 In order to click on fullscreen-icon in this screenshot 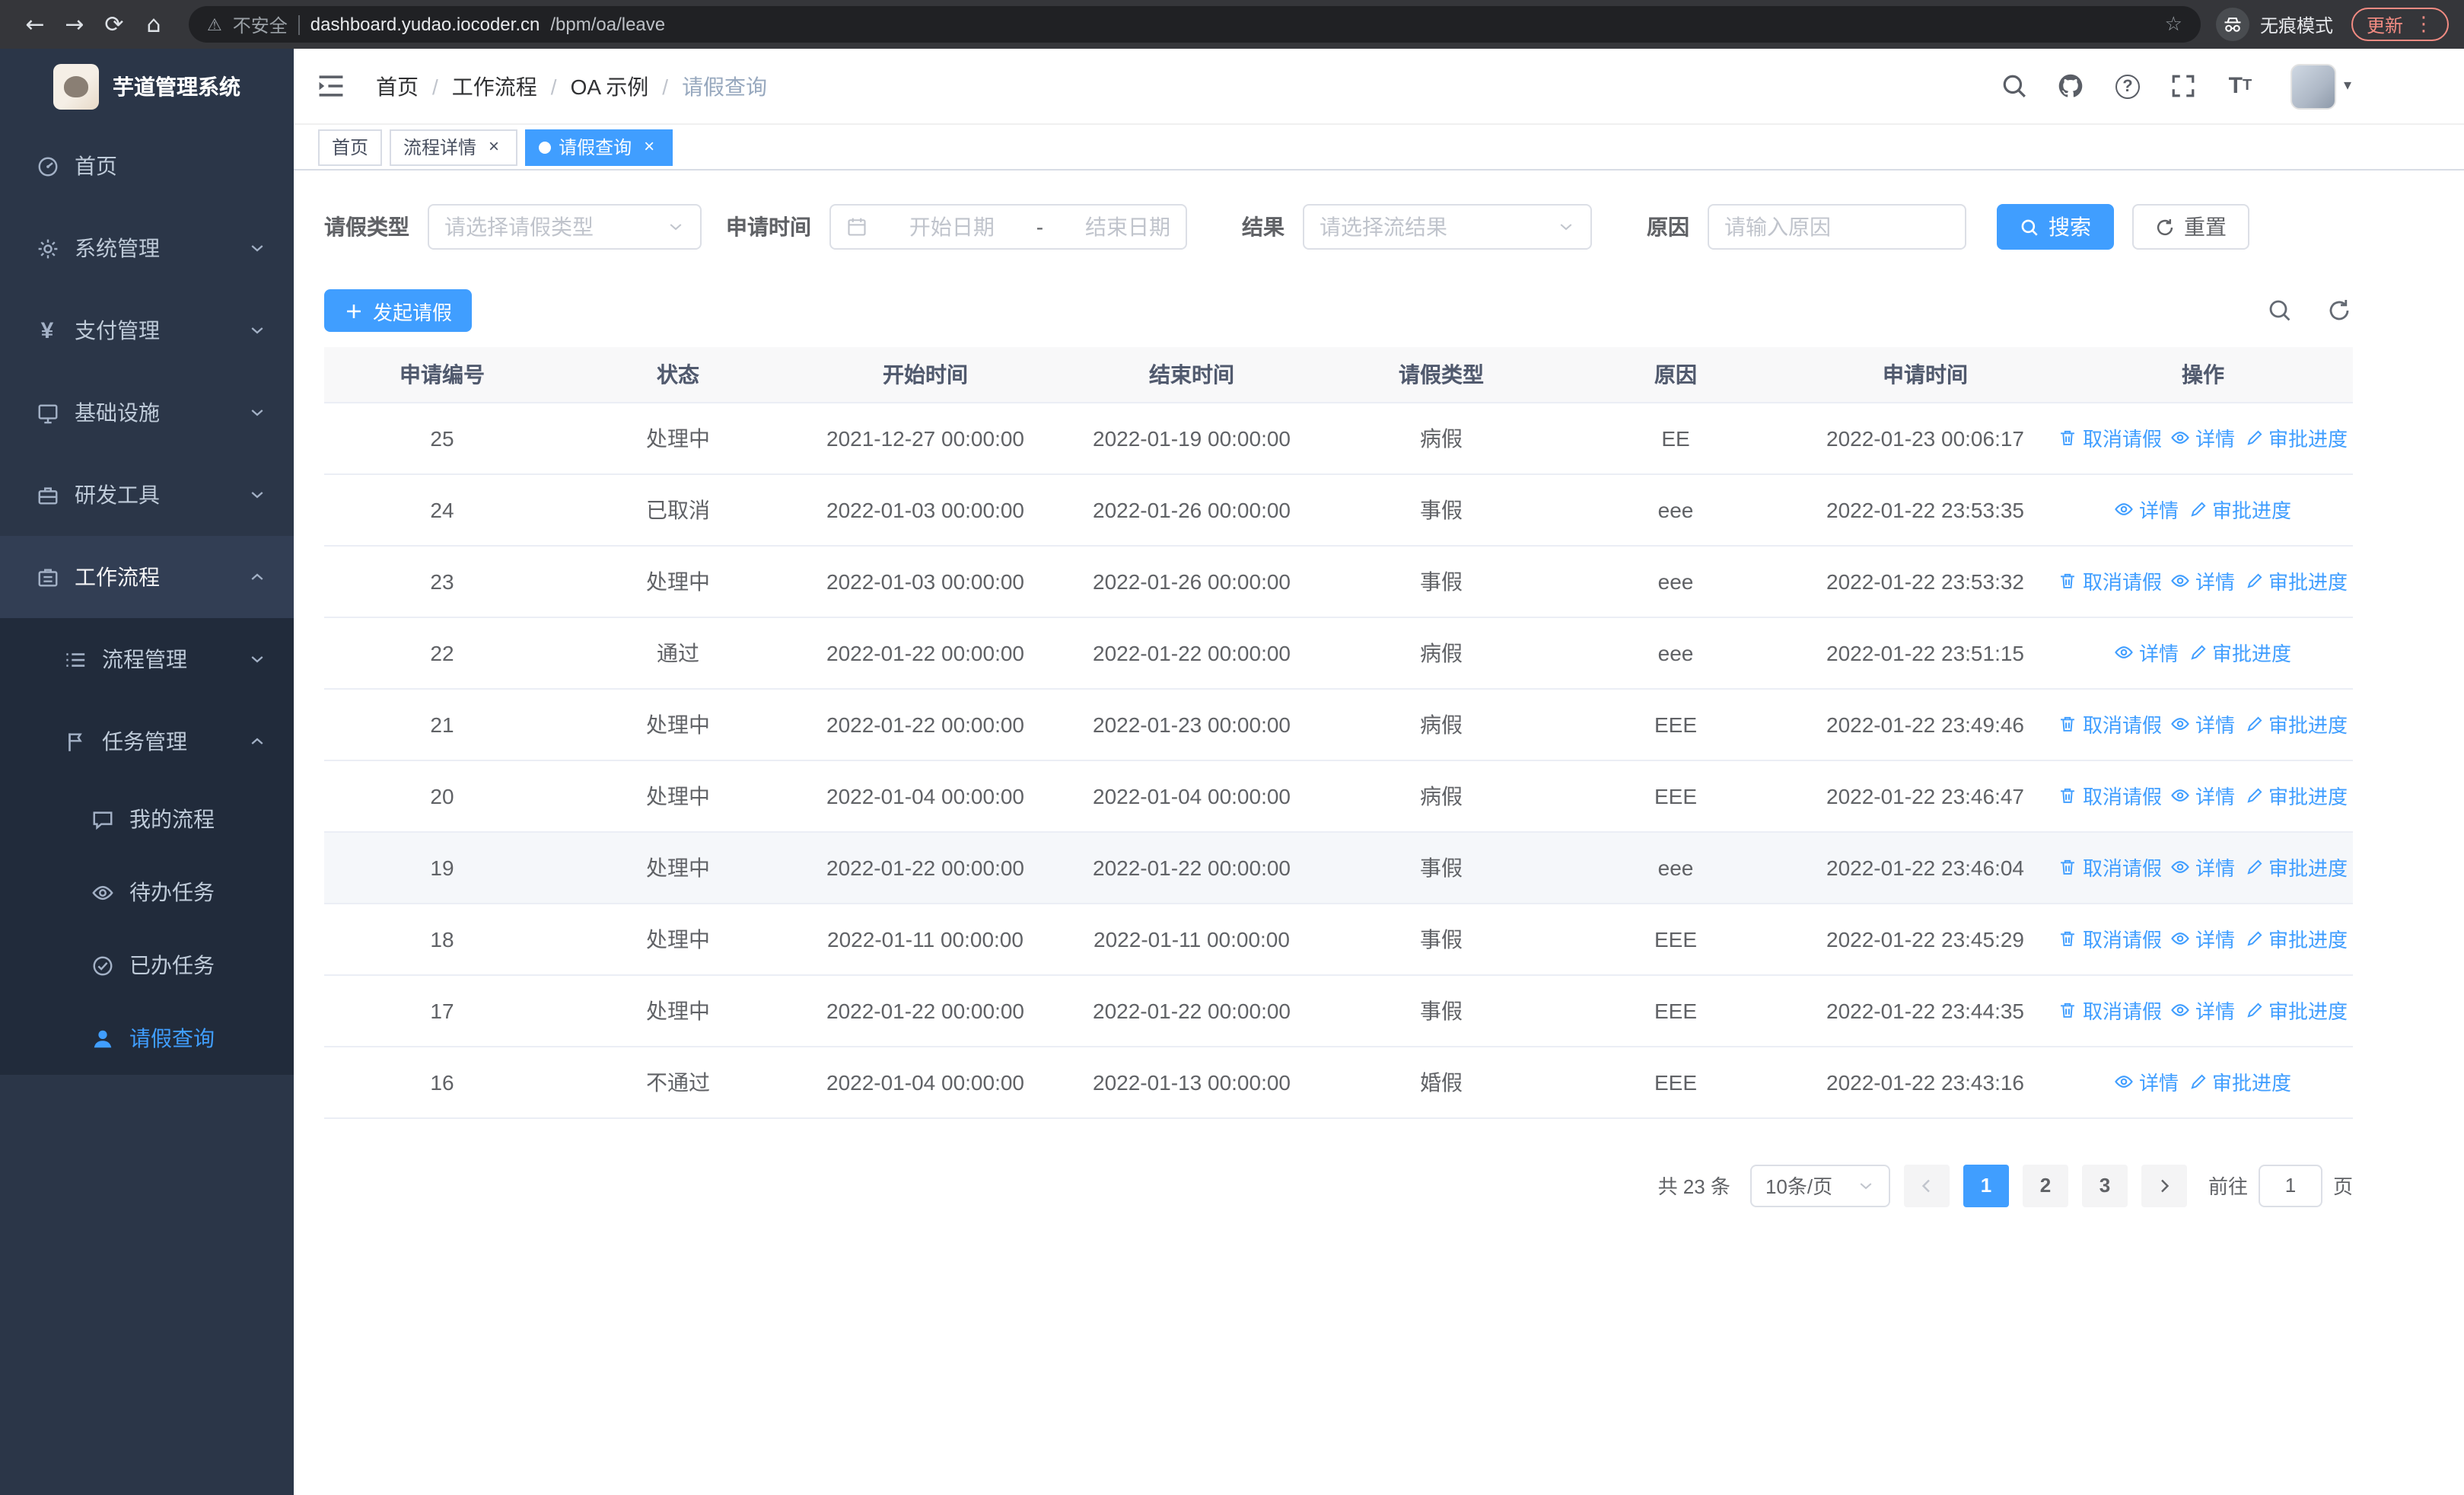, I will do `click(2184, 86)`.